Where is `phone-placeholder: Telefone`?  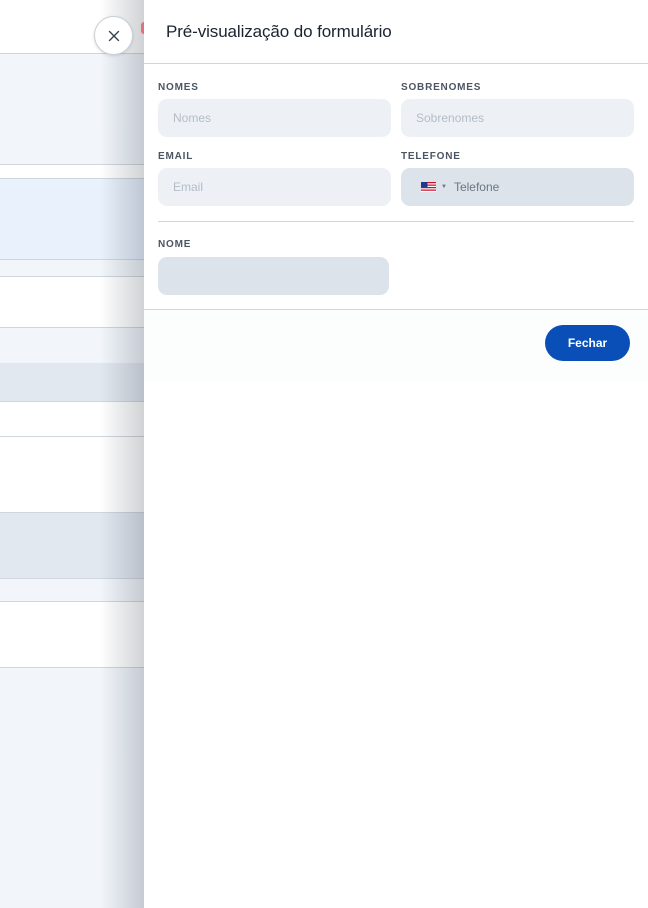
phone-placeholder: Telefone is located at coordinates (476, 187).